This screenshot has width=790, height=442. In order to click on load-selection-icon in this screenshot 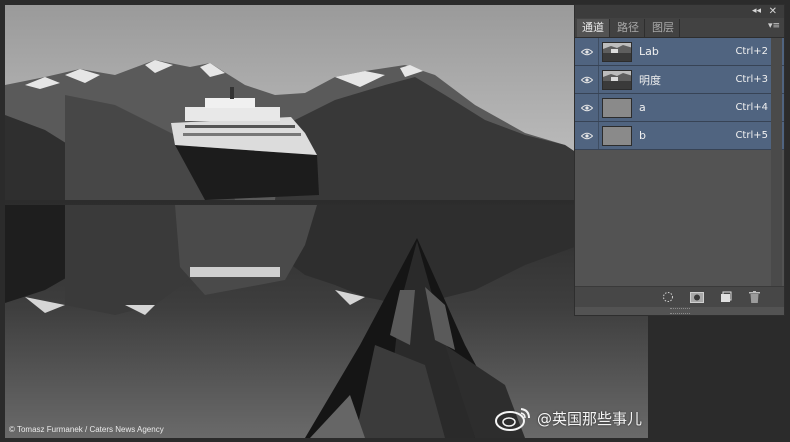, I will do `click(667, 297)`.